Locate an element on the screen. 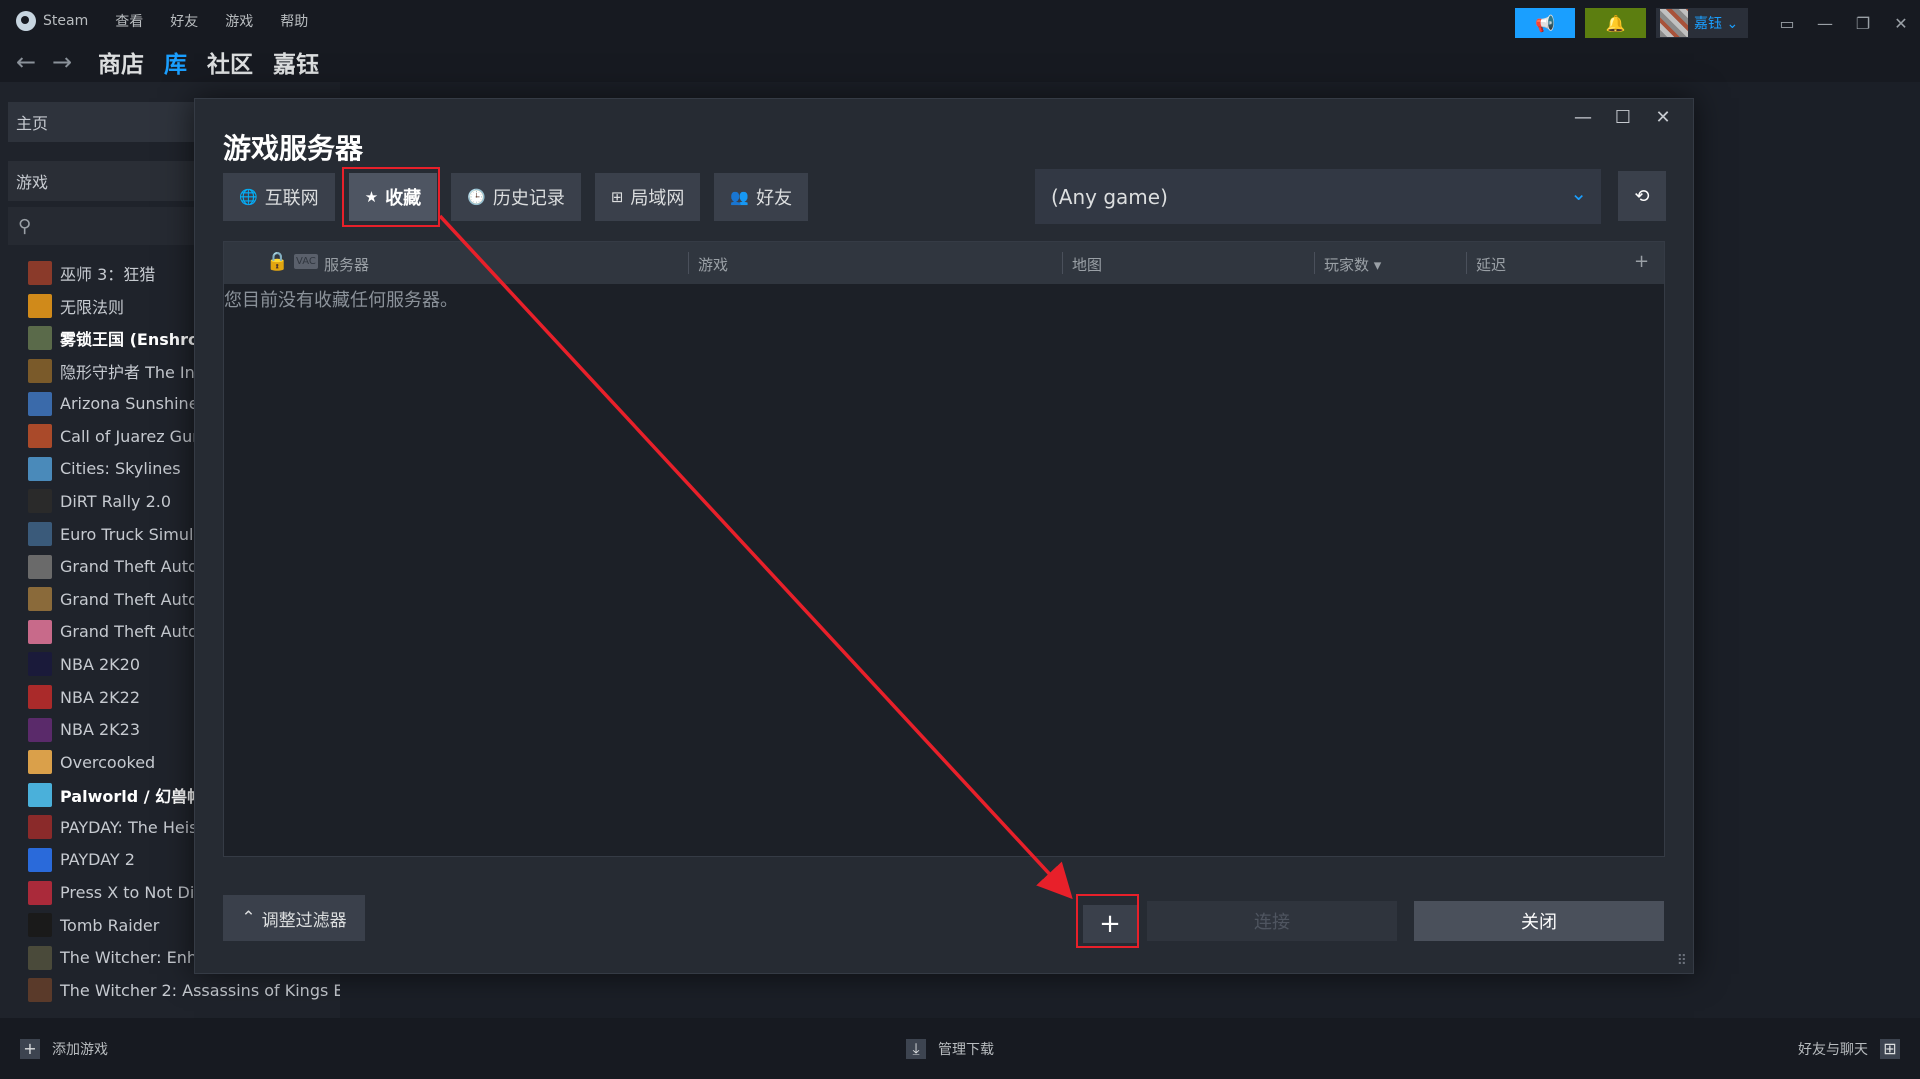  sidebar-game-label: 无限法则 is located at coordinates (92, 307).